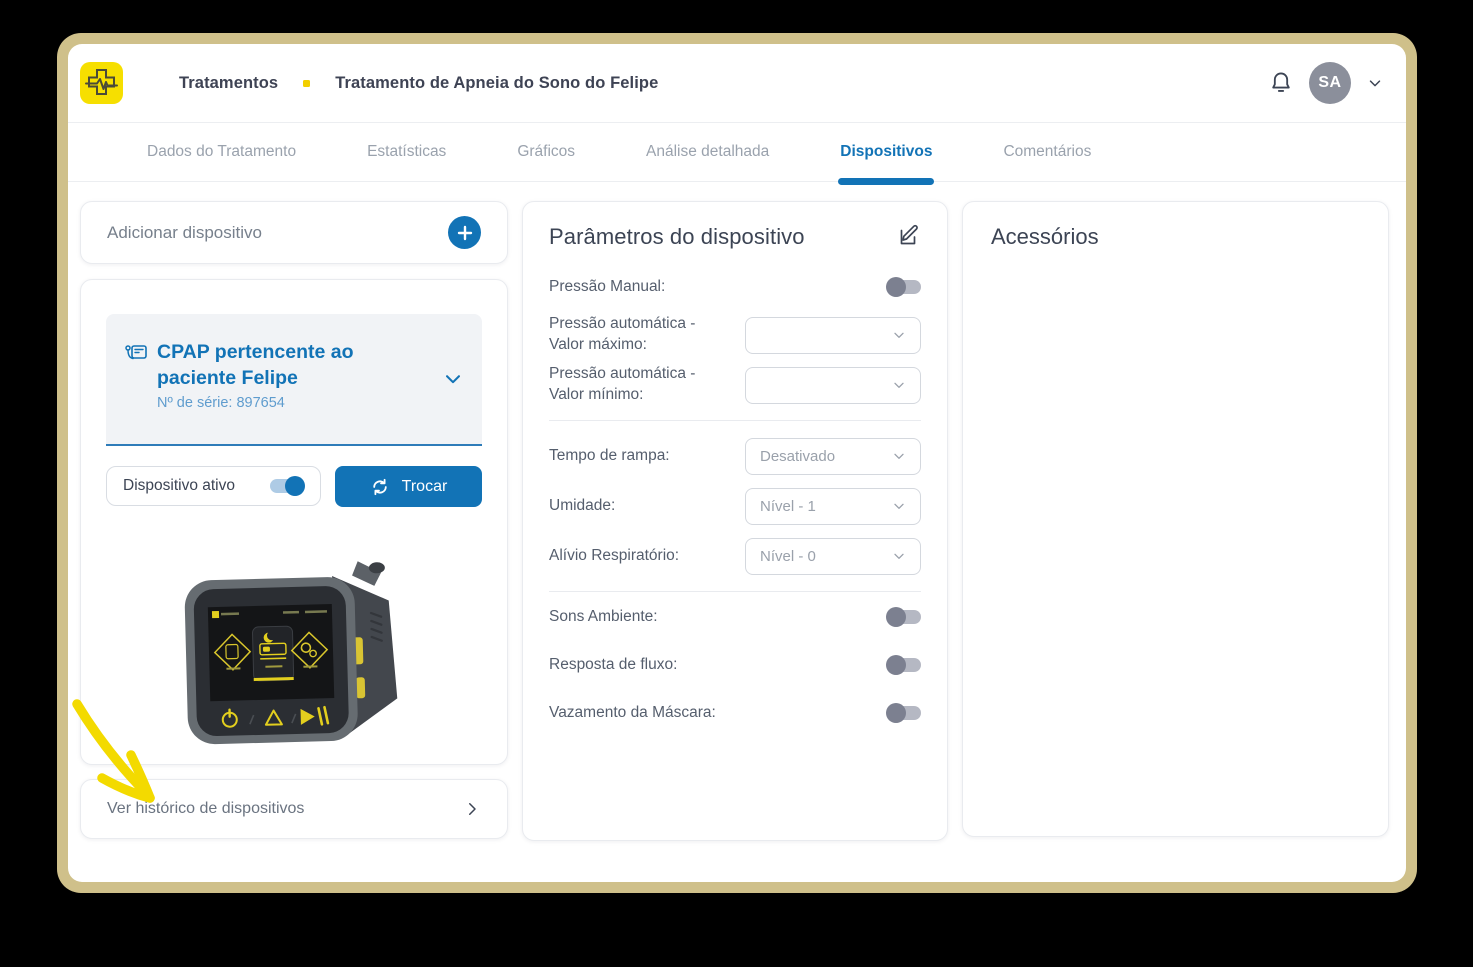  What do you see at coordinates (735, 556) in the screenshot?
I see `param-row-alivio-respiratorio: Alívio Respiratório: Nível - 0` at bounding box center [735, 556].